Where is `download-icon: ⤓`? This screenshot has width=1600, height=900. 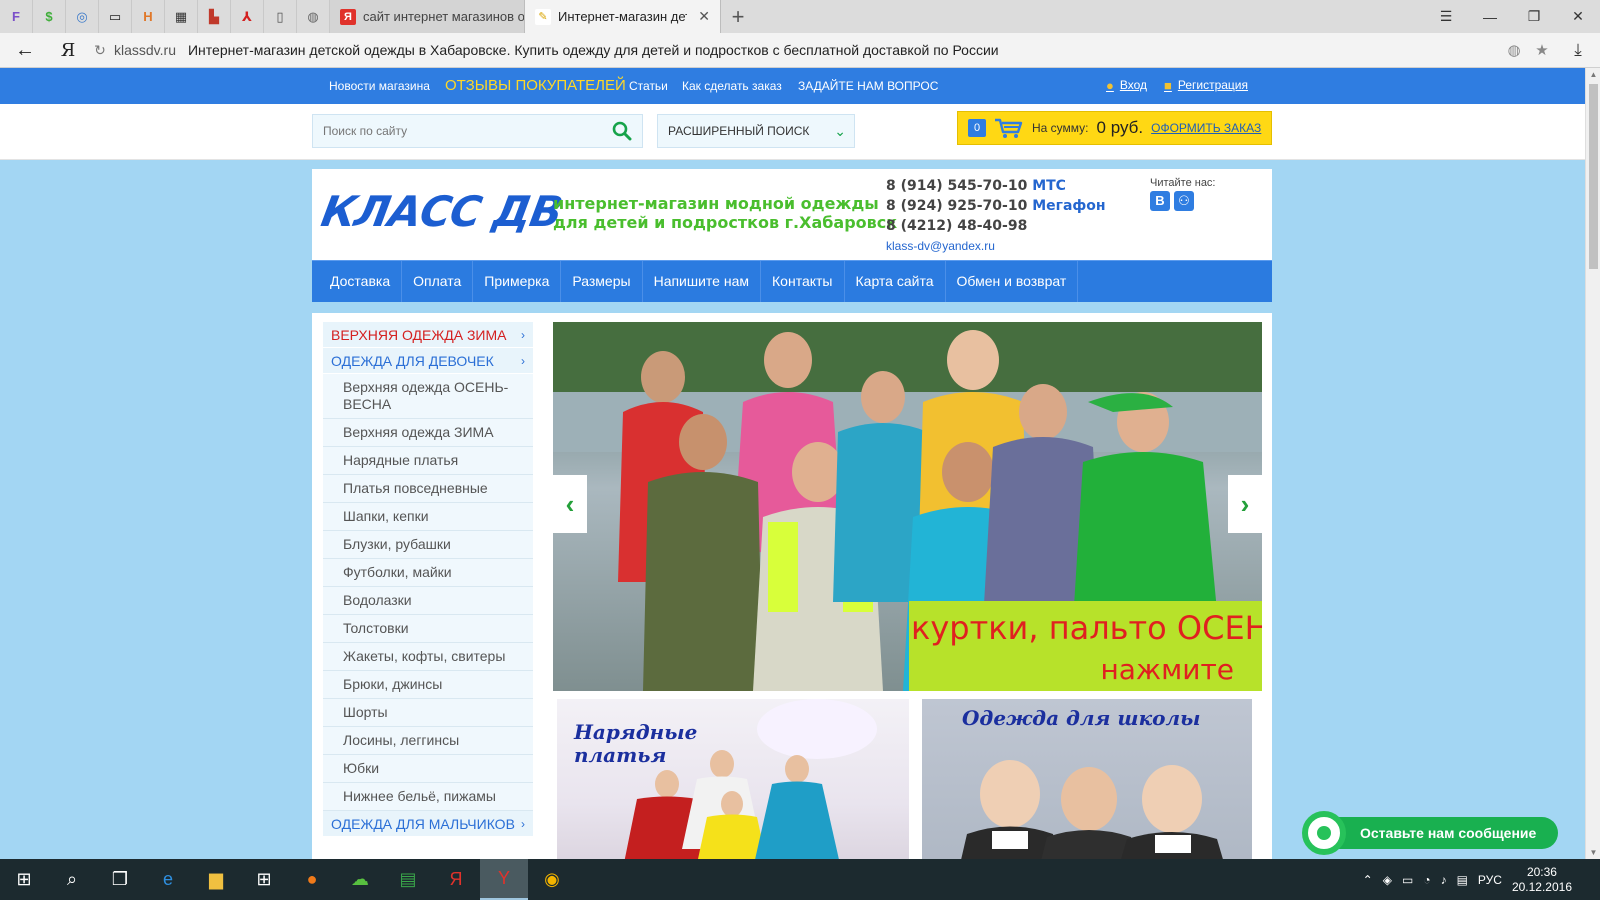
download-icon: ⤓ is located at coordinates (1578, 50).